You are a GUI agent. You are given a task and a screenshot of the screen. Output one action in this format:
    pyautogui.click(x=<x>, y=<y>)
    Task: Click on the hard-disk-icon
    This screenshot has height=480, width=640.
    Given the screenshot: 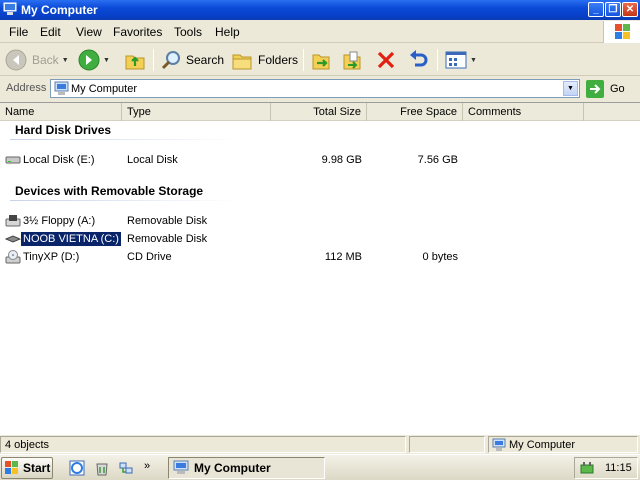 What is the action you would take?
    pyautogui.click(x=13, y=160)
    